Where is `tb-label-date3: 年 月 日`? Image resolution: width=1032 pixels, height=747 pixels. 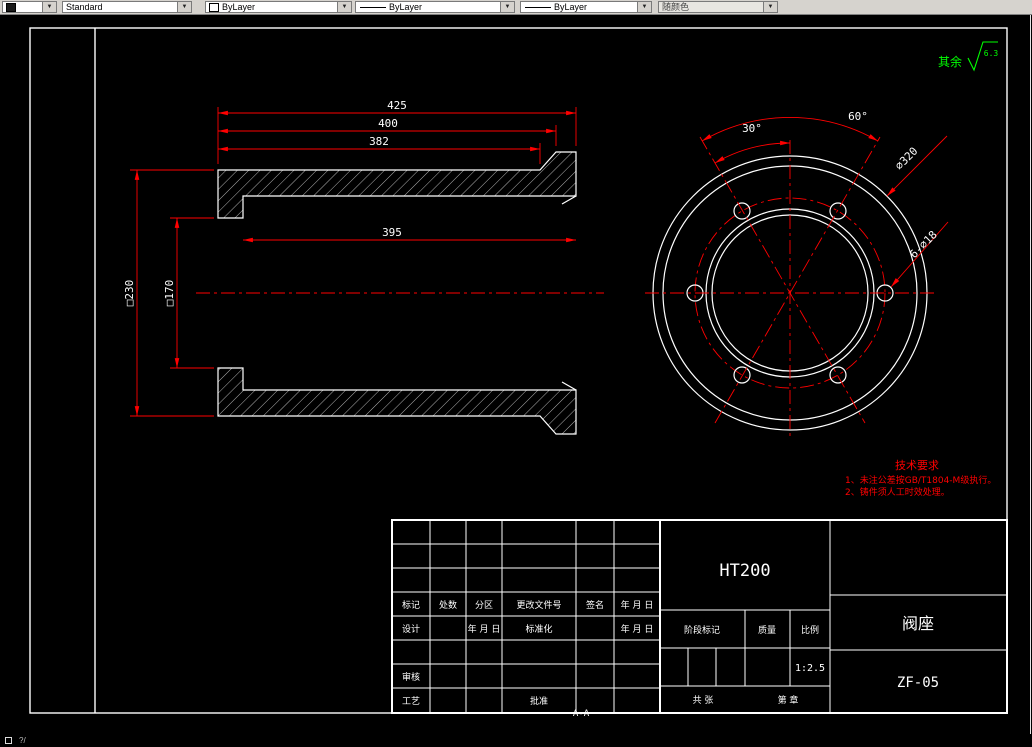 tb-label-date3: 年 月 日 is located at coordinates (637, 629).